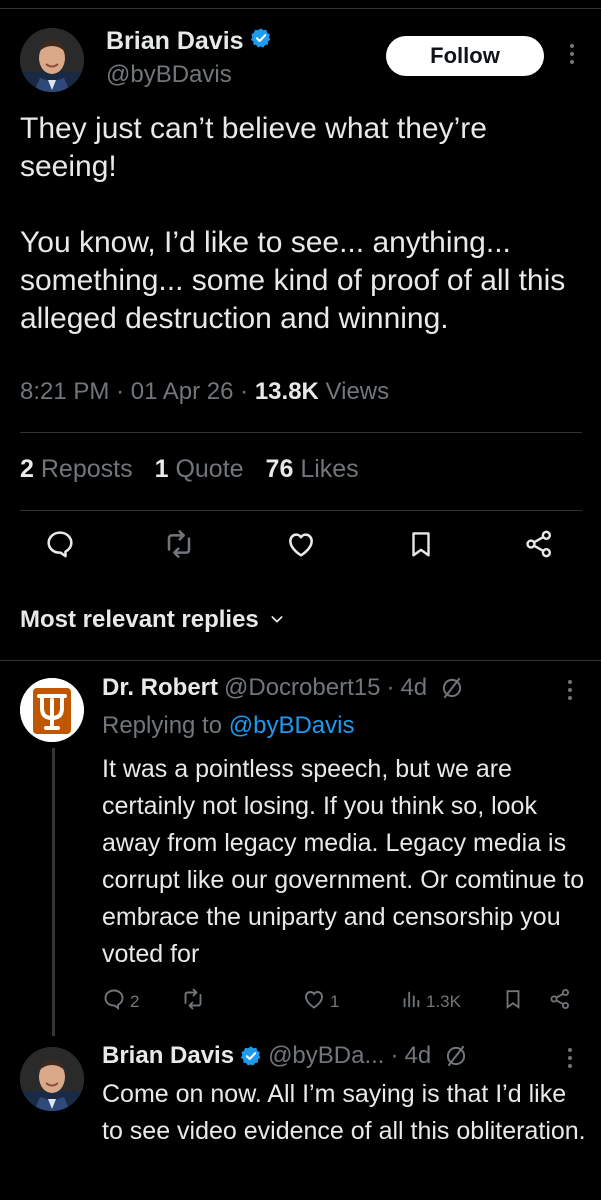 This screenshot has width=601, height=1200. I want to click on reply-header: Brian Davis @byBDa... · 4d, so click(285, 1056).